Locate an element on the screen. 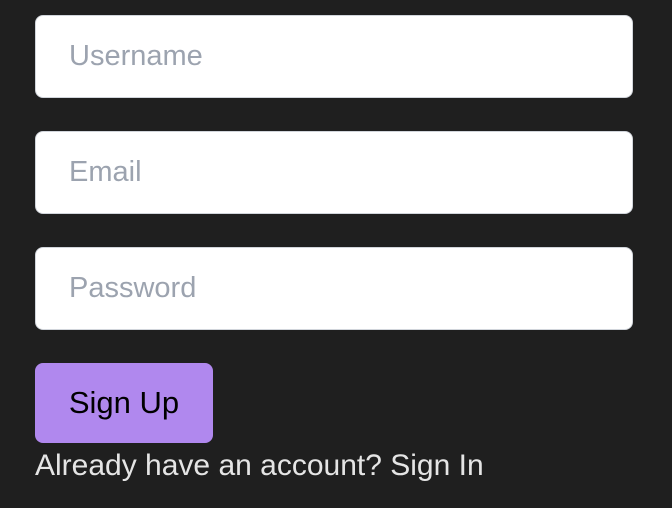  email-input is located at coordinates (334, 172).